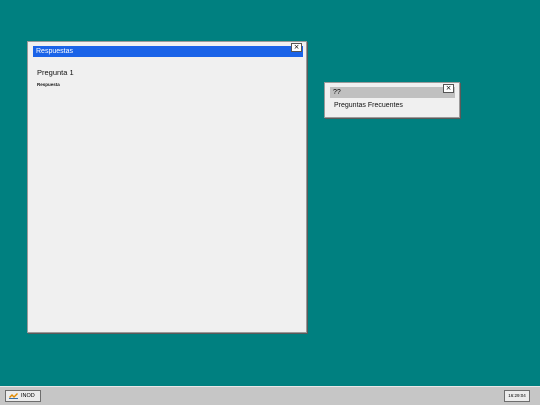 The image size is (540, 405). Describe the element at coordinates (448, 88) in the screenshot. I see `faq-close-button: ×` at that location.